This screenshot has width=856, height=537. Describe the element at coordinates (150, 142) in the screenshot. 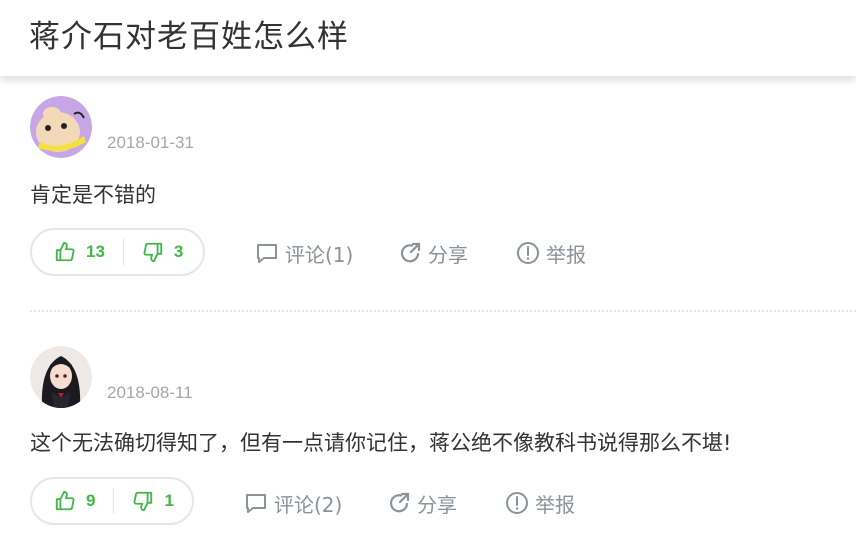

I see `answer-date: 2018-01-31` at that location.